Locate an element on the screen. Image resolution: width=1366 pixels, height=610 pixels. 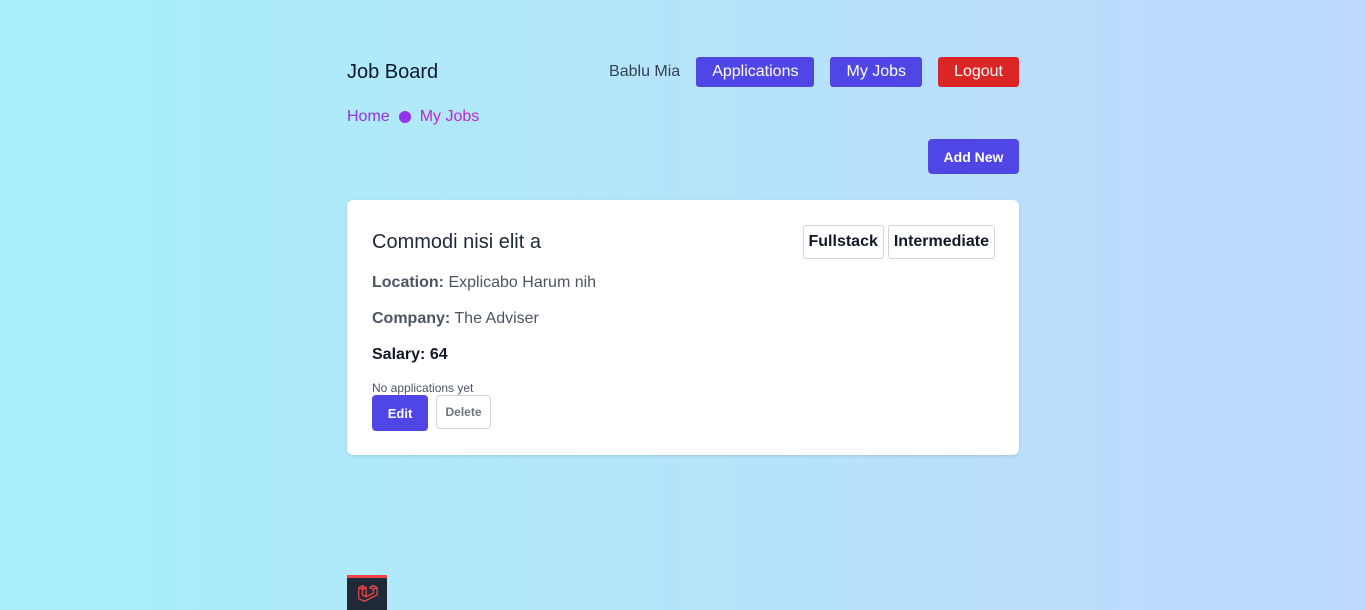
my-jobs-button: My Jobs is located at coordinates (876, 72).